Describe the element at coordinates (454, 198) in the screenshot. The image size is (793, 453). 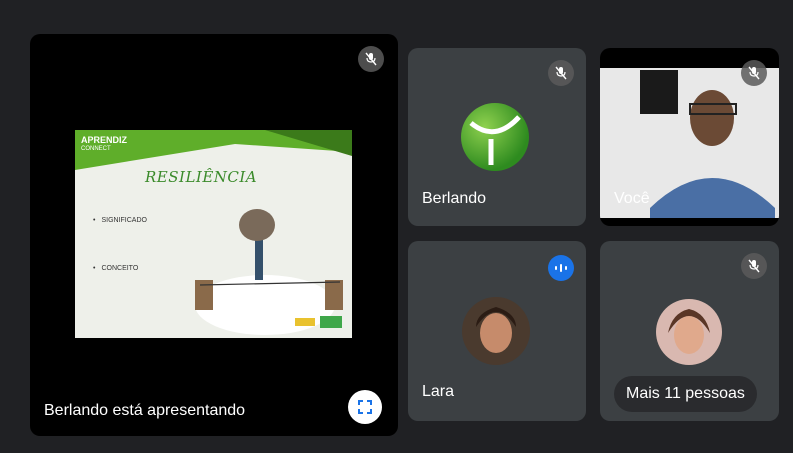
I see `participant-name: Berlando` at that location.